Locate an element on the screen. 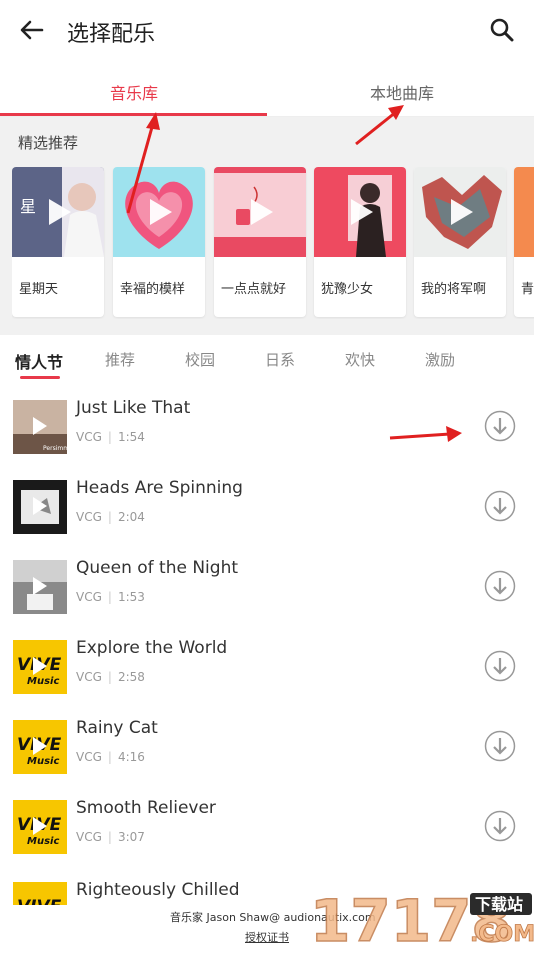  song-title: Righteously Chilled is located at coordinates (158, 890).